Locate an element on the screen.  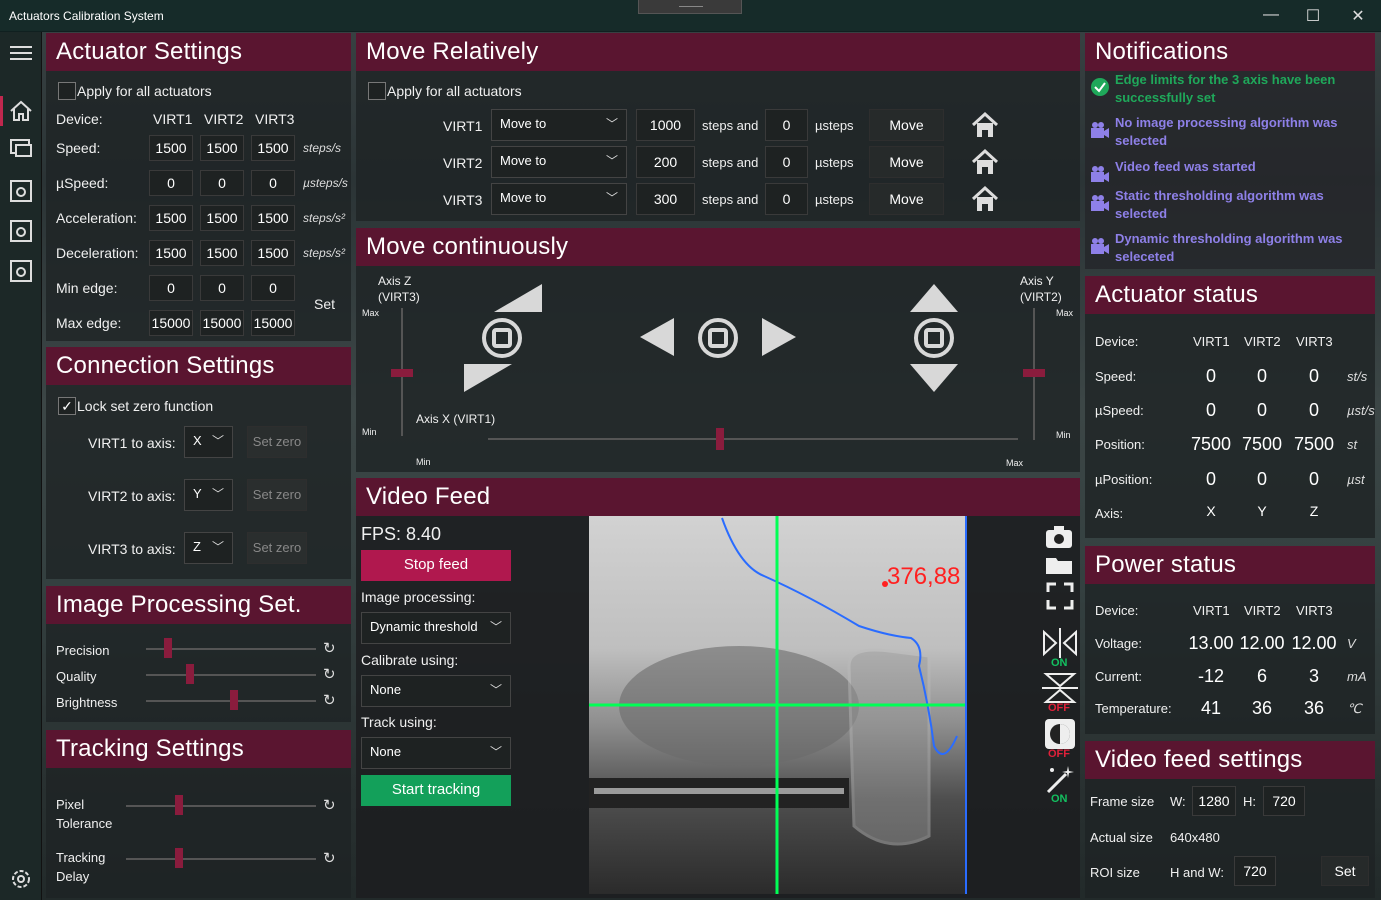
x-left-arrow-icon is located at coordinates (657, 337).